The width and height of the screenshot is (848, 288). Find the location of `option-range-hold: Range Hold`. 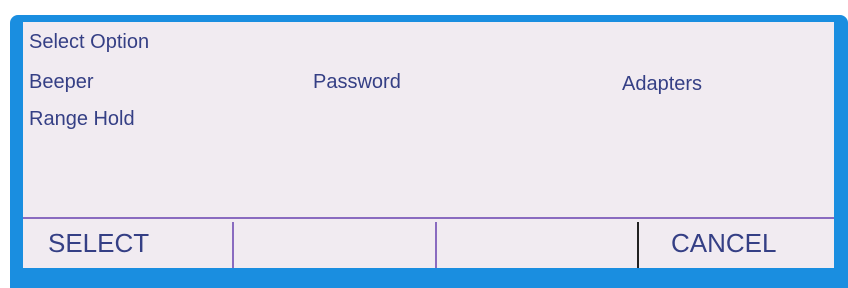

option-range-hold: Range Hold is located at coordinates (82, 119).